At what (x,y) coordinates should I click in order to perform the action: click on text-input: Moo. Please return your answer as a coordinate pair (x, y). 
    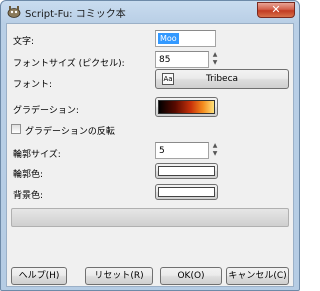
    Looking at the image, I should click on (185, 38).